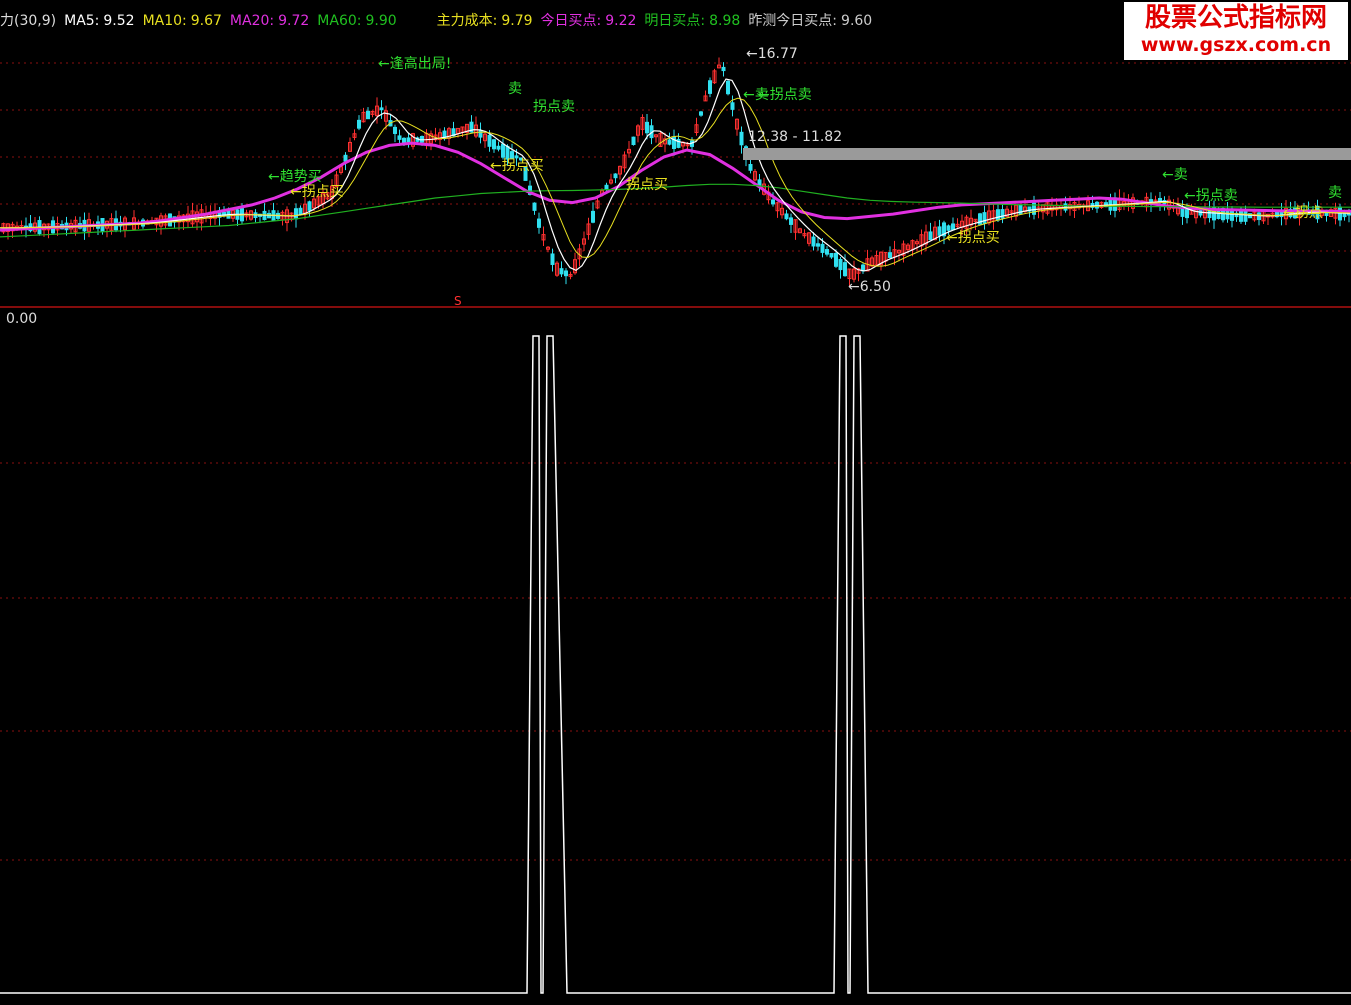  I want to click on ma20-label: MA20:, so click(252, 21).